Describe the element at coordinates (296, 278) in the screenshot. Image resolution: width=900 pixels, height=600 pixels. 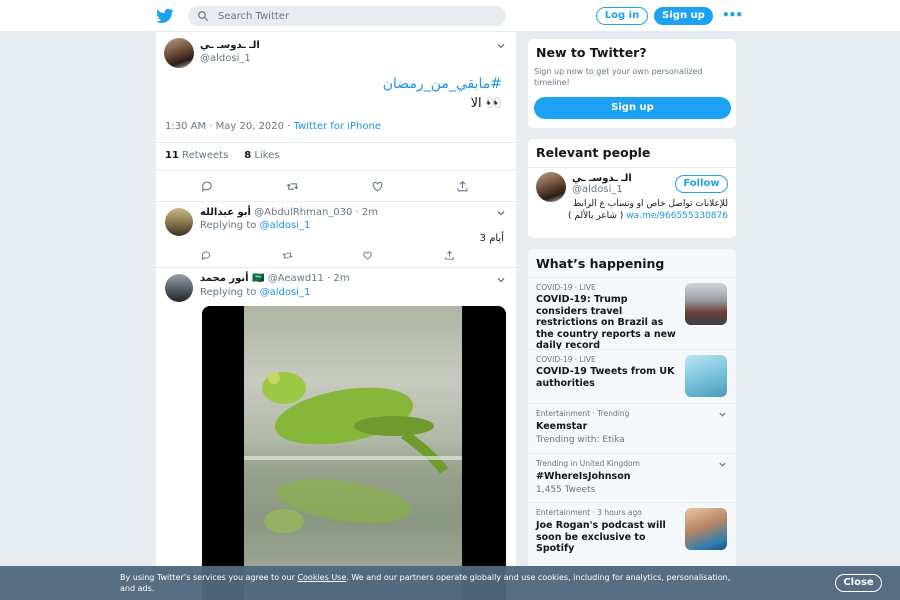
I see `reply-author-handle: @Aeawd11` at that location.